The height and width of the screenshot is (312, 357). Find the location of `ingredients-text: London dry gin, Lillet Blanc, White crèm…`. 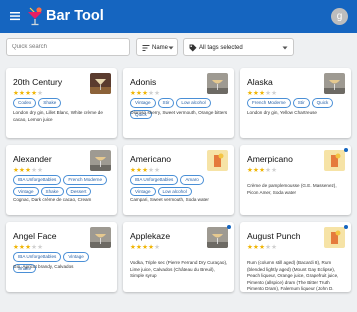

ingredients-text: London dry gin, Lillet Blanc, White crèm… is located at coordinates (58, 116).